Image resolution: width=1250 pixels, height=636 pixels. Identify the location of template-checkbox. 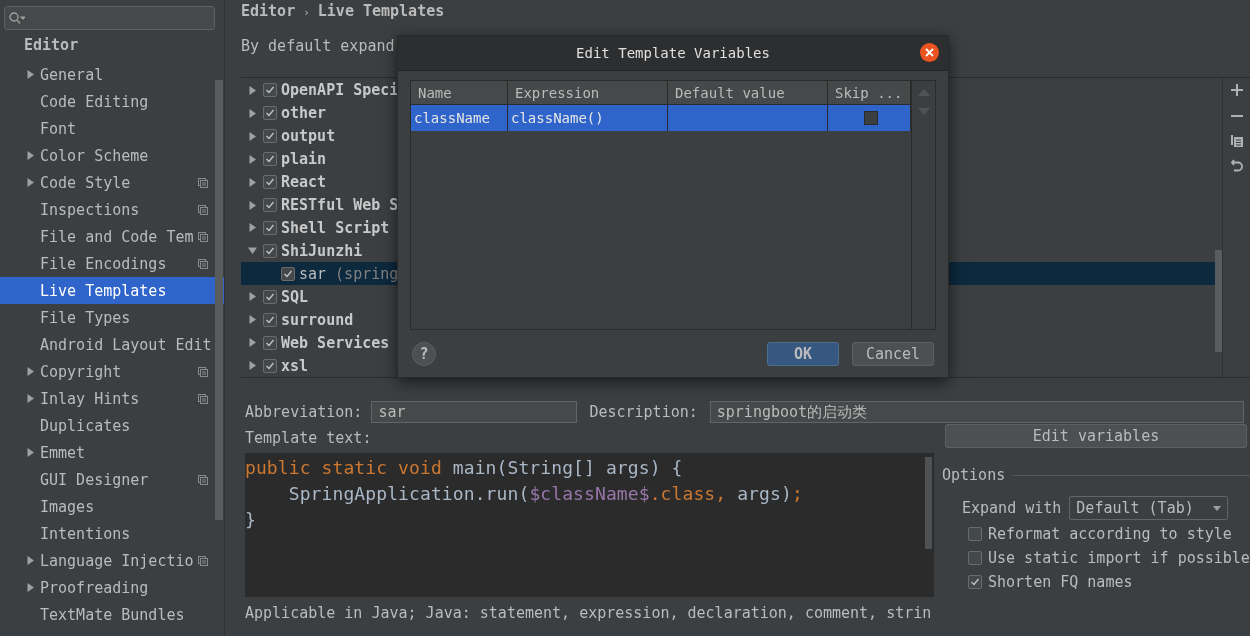
(288, 273).